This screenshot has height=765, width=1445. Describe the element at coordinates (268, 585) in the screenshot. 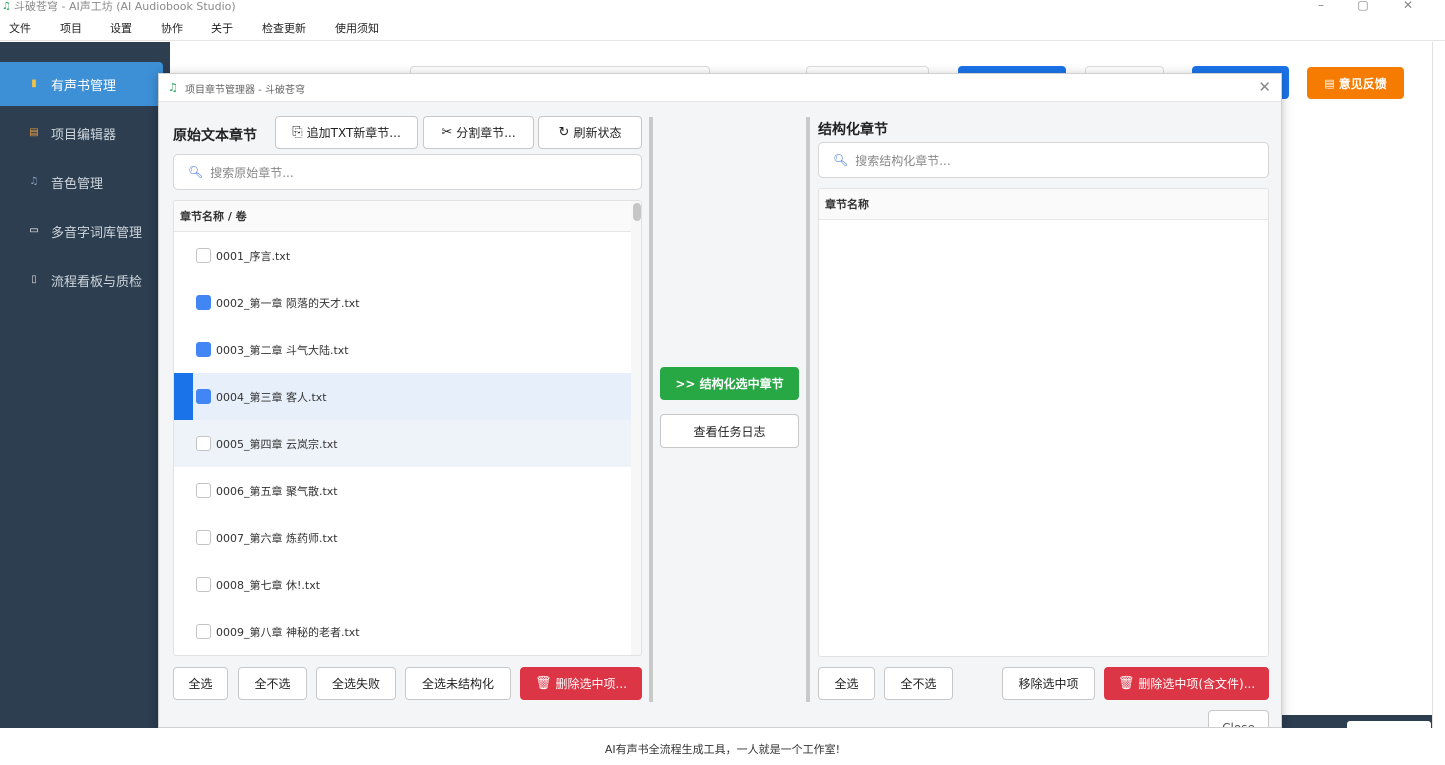

I see `row-label: 0008_第七章 休!.txt` at that location.